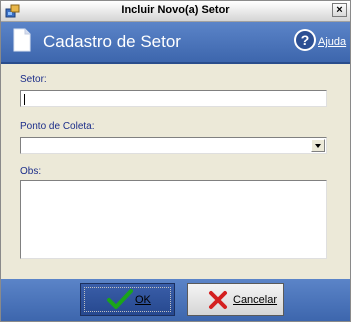  I want to click on cancel-label: Cancelar, so click(255, 300).